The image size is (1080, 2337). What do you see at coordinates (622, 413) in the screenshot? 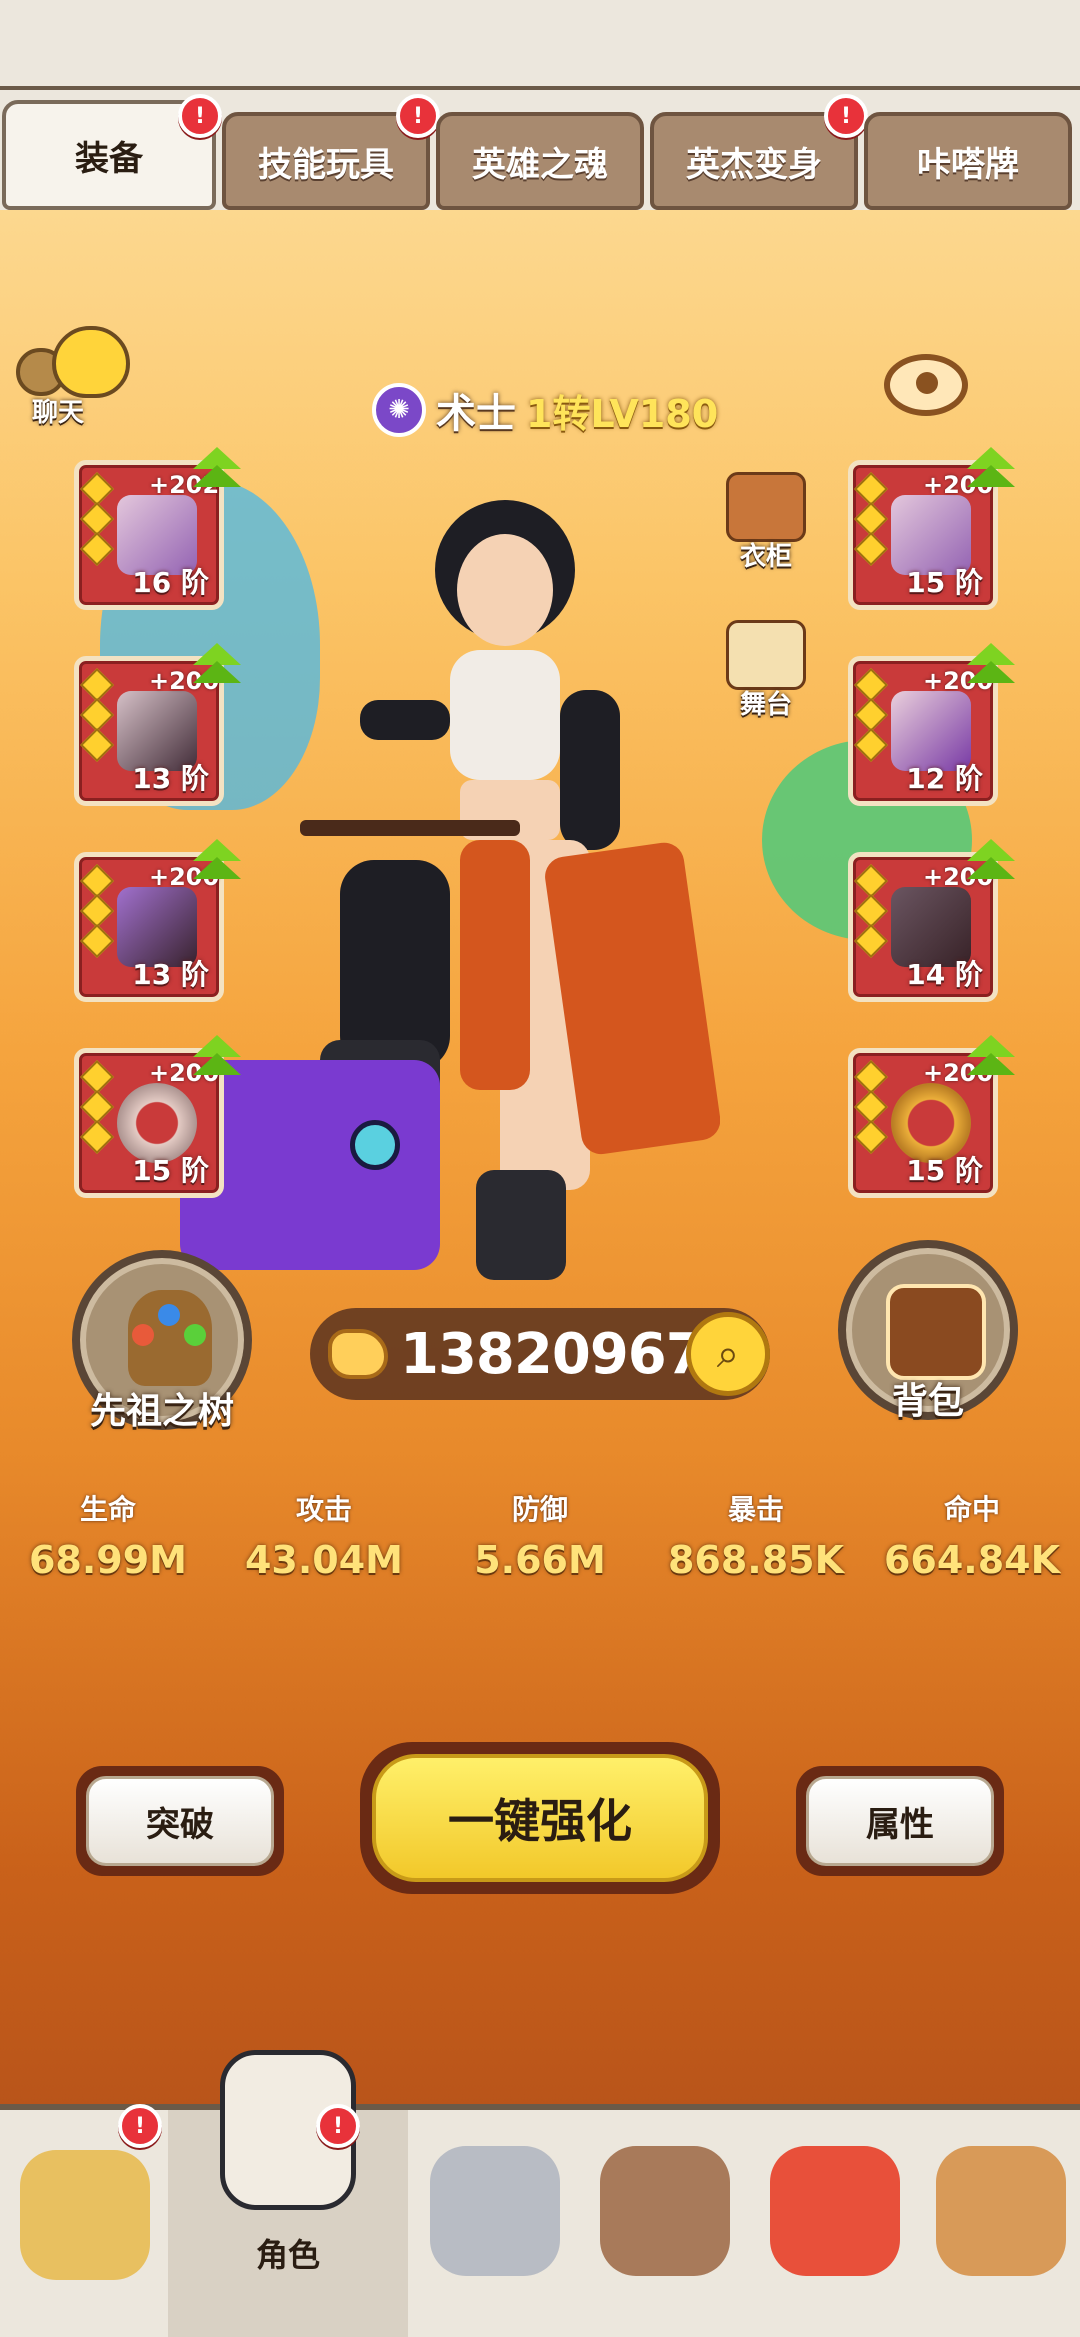
I see `hero-level: 1转LV180` at bounding box center [622, 413].